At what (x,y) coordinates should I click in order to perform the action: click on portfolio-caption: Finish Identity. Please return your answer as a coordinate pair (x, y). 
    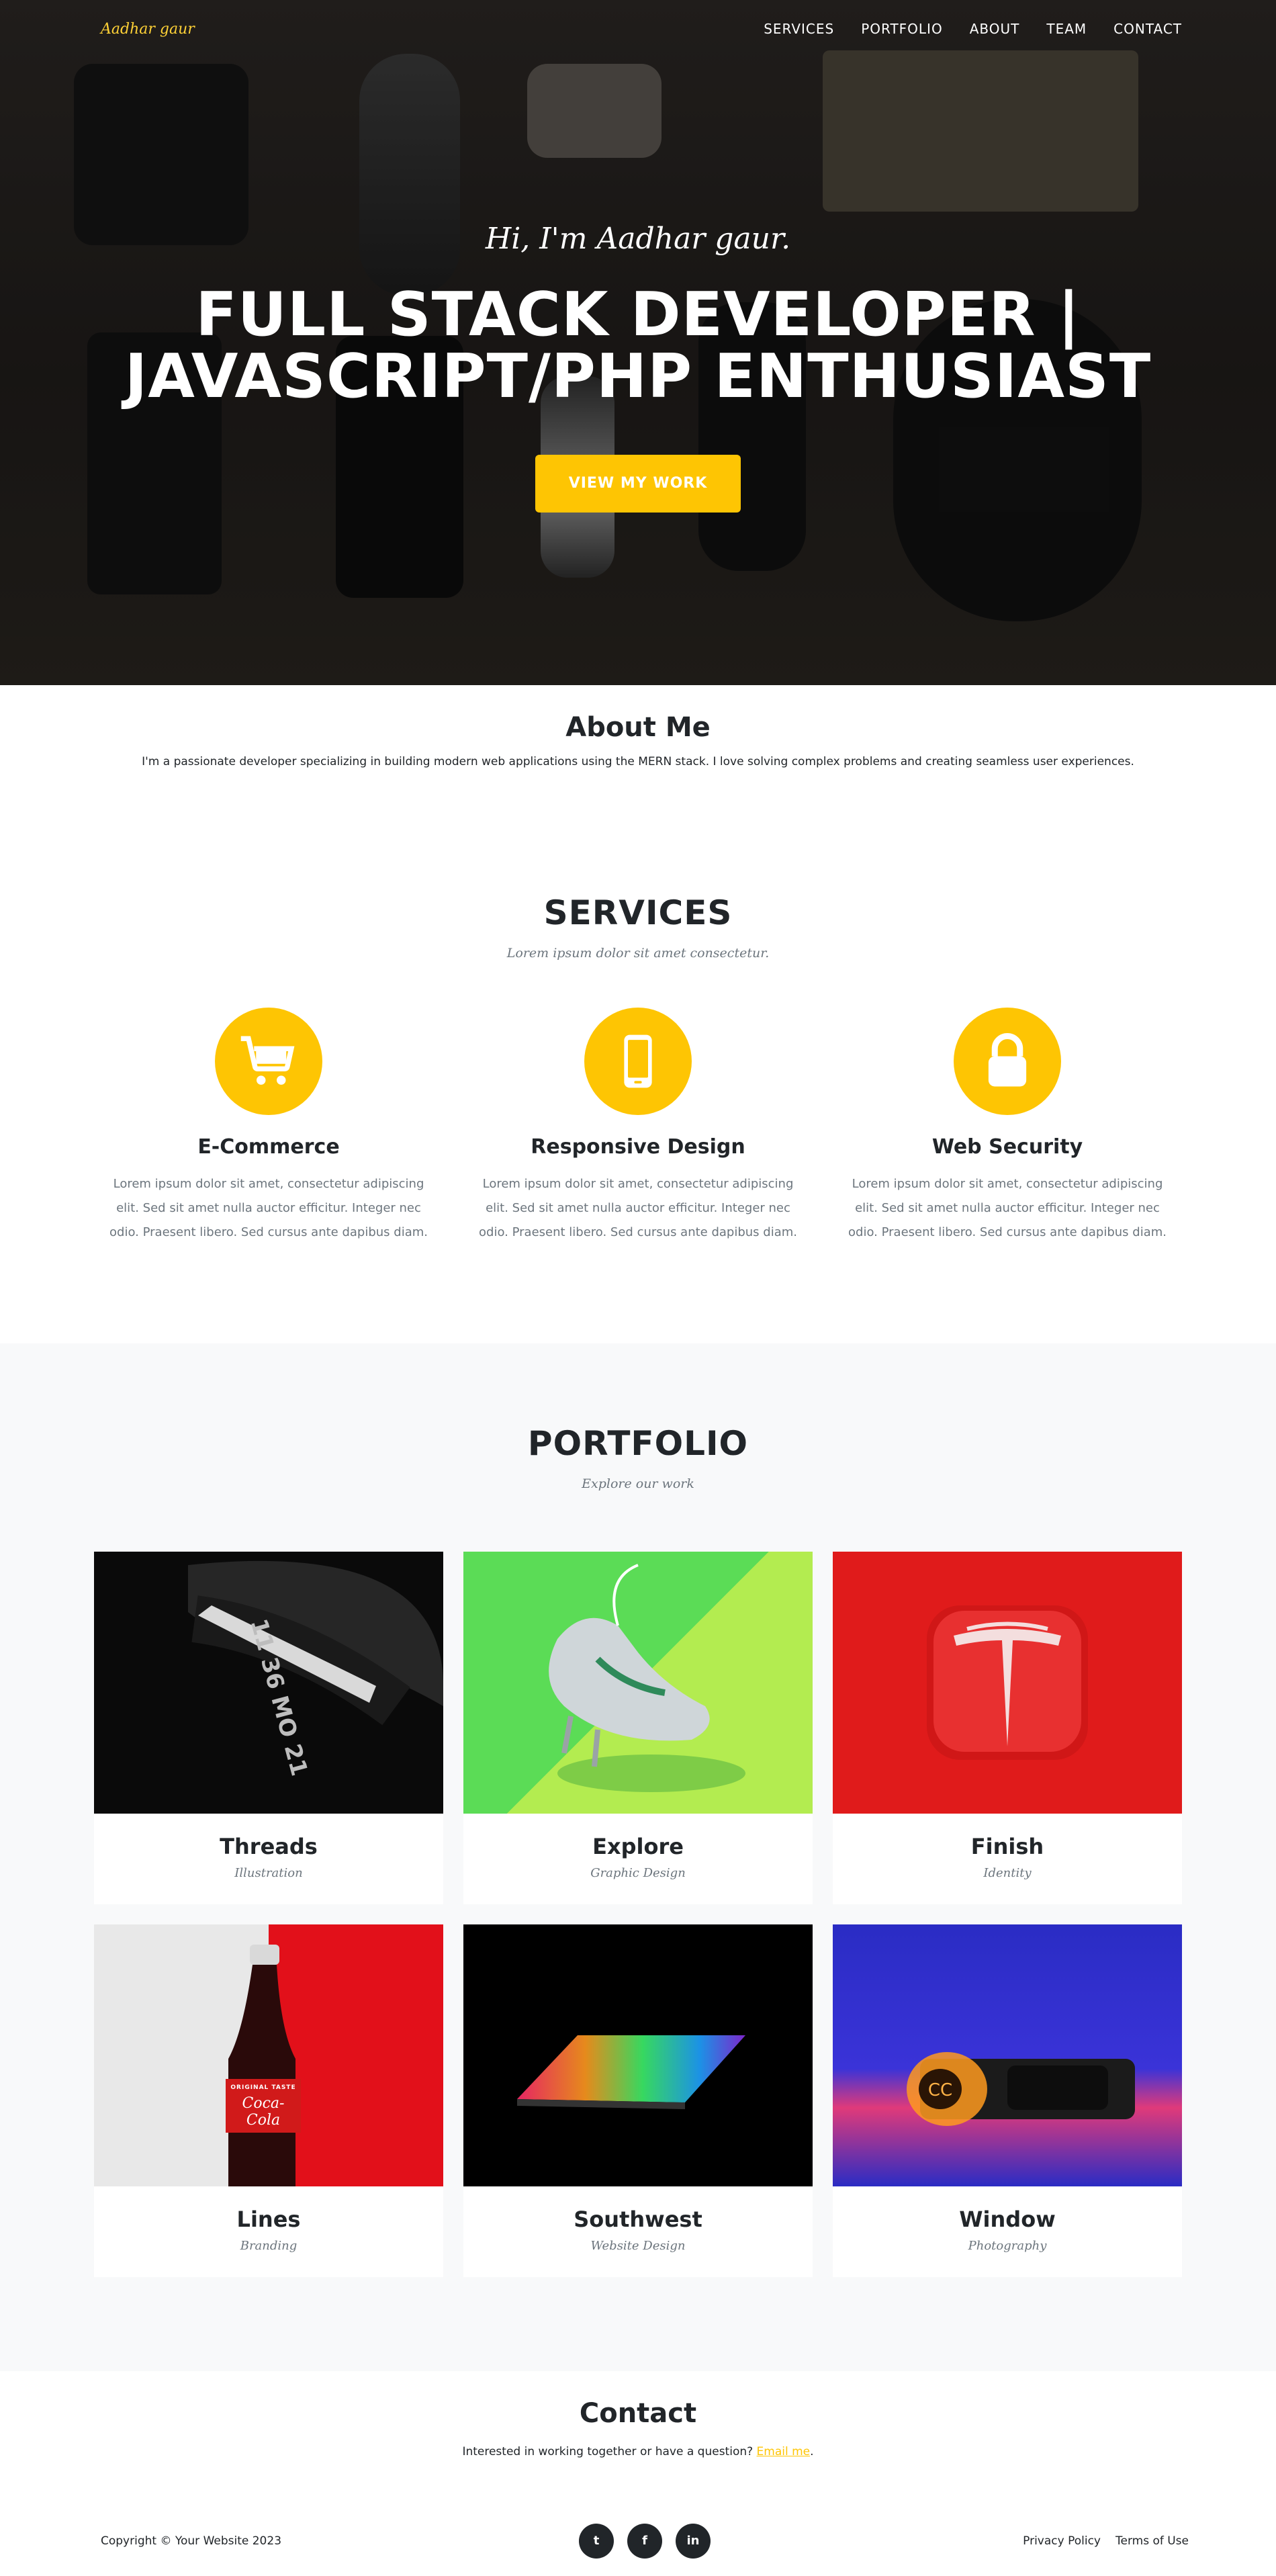
    Looking at the image, I should click on (1008, 1859).